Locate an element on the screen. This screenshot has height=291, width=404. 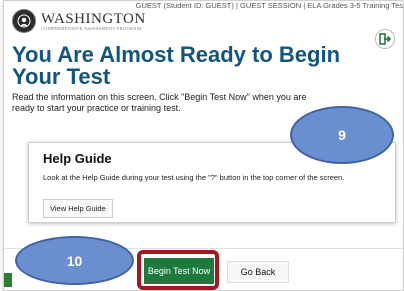
view-help-guide-button: View Help Guide is located at coordinates (78, 208).